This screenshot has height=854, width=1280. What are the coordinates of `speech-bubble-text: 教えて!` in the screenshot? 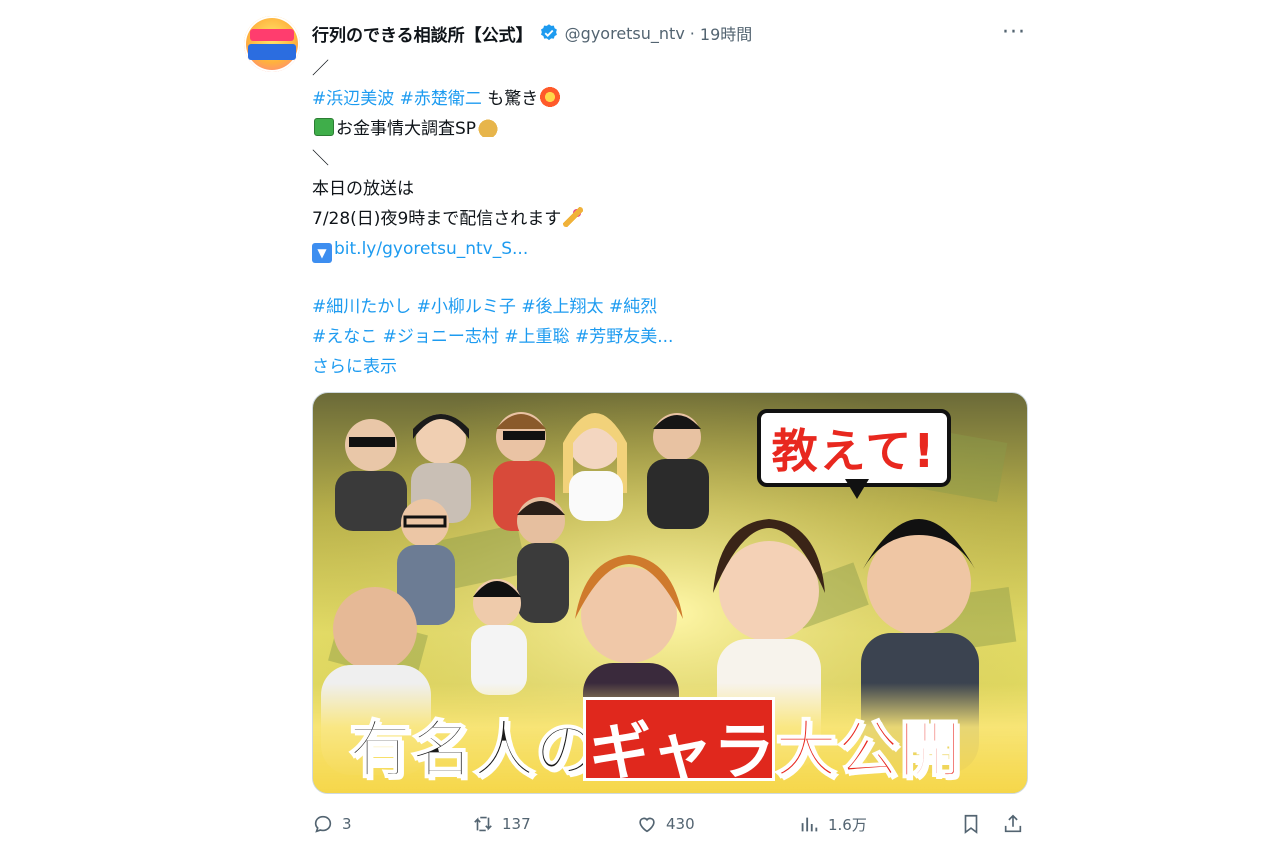 It's located at (854, 451).